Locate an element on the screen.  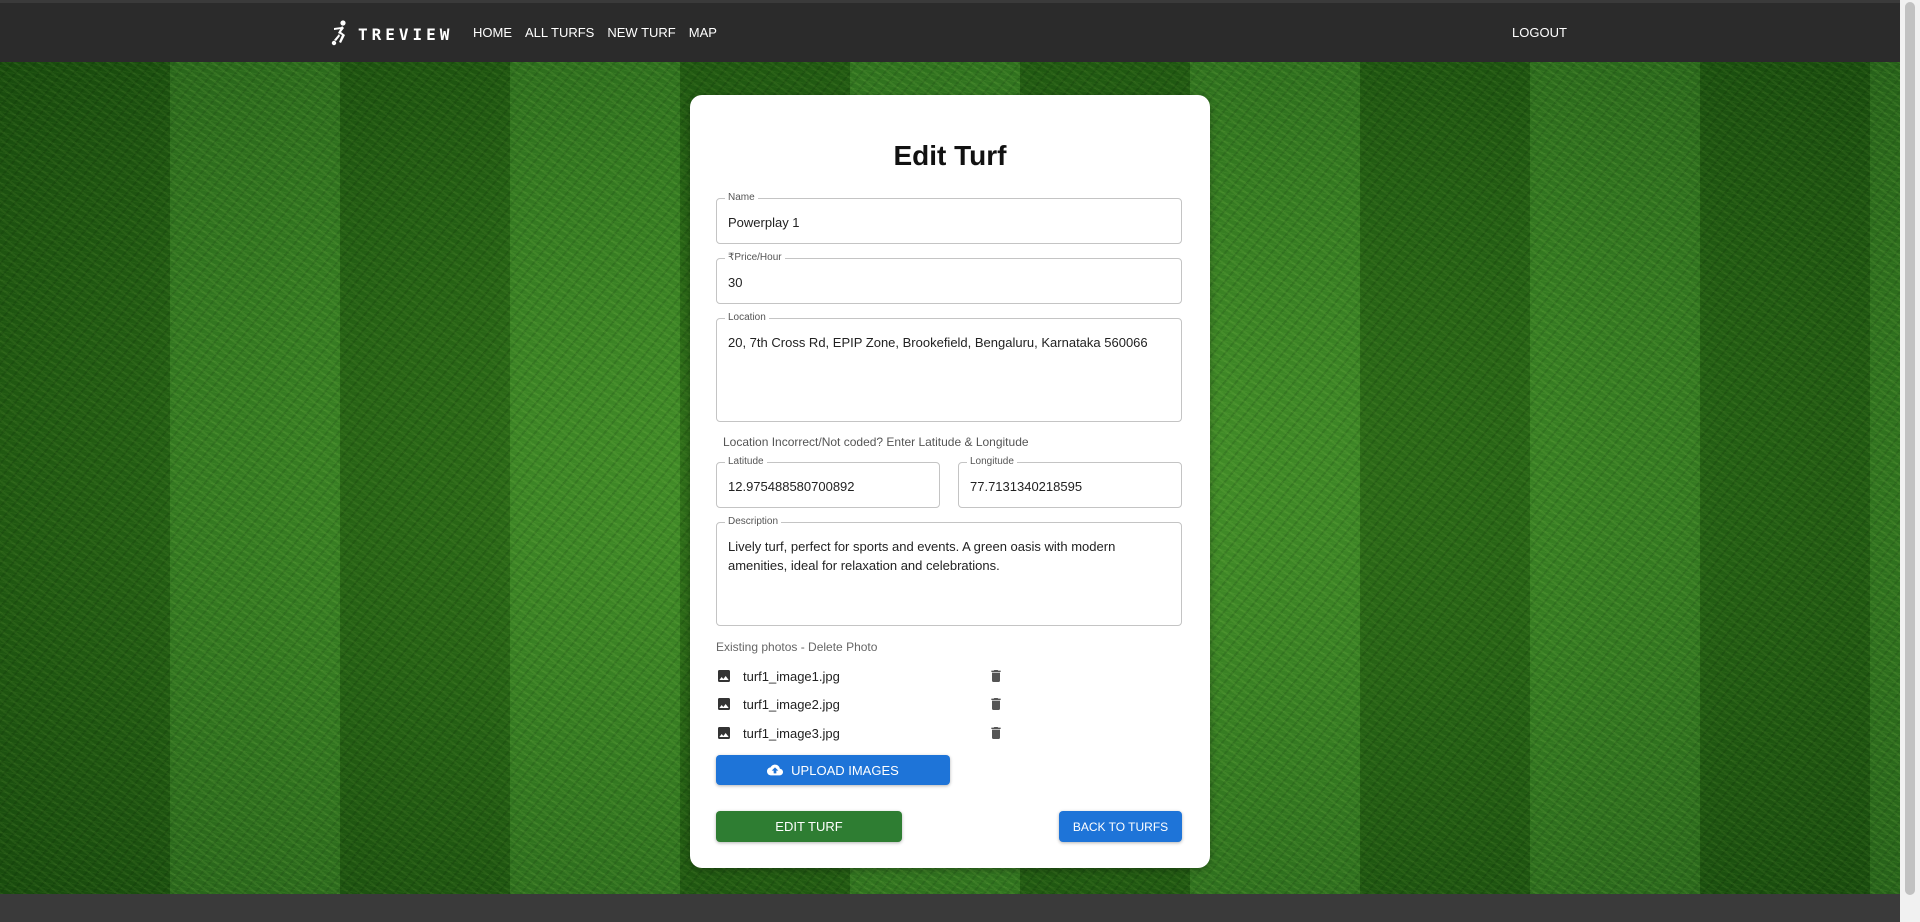
player-logo-icon is located at coordinates (341, 34).